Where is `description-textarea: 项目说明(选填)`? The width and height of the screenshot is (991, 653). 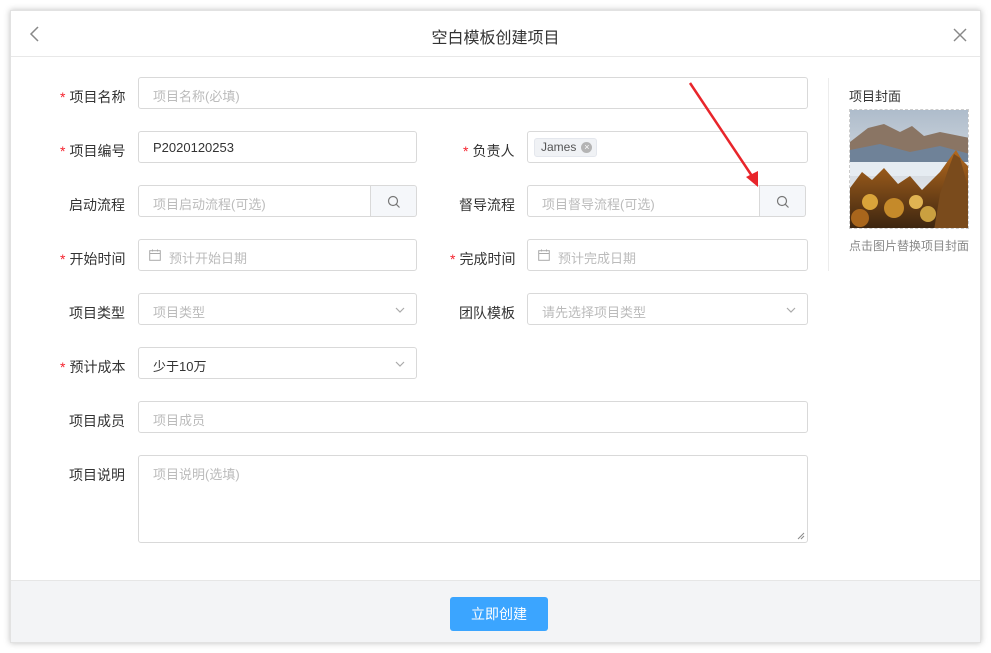
description-textarea: 项目说明(选填) is located at coordinates (473, 499).